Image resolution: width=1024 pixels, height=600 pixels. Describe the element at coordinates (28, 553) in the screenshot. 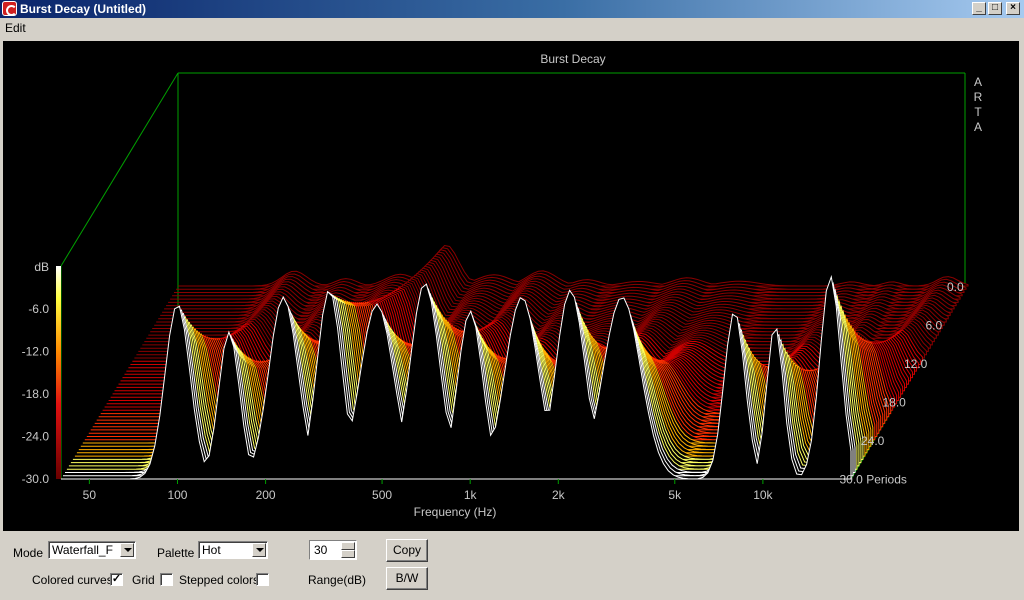

I see `mode-label: Mode` at that location.